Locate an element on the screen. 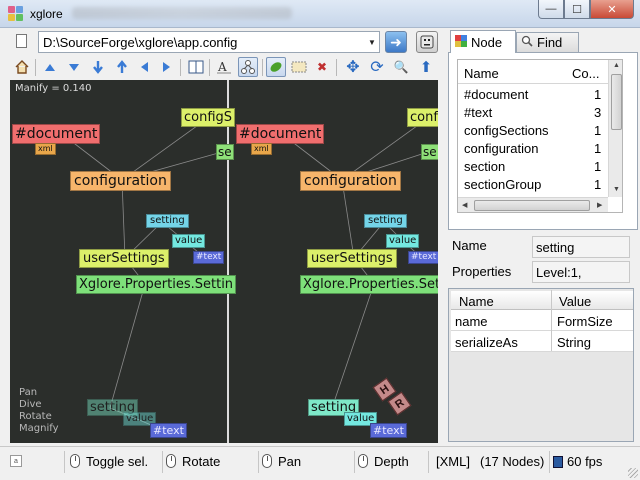 The height and width of the screenshot is (480, 640). toolbar: A ✖ ✥ ⟳ 🔍 ⬆ is located at coordinates (223, 67).